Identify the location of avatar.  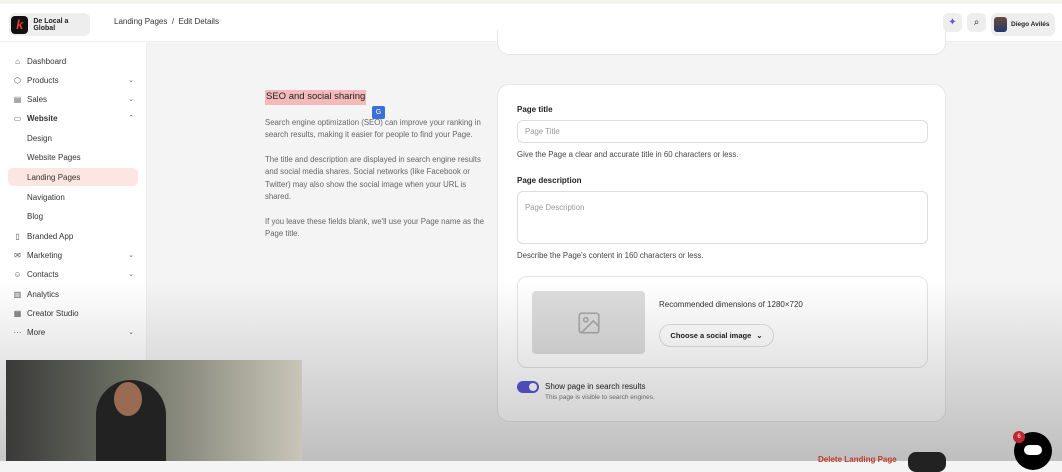
(1000, 24).